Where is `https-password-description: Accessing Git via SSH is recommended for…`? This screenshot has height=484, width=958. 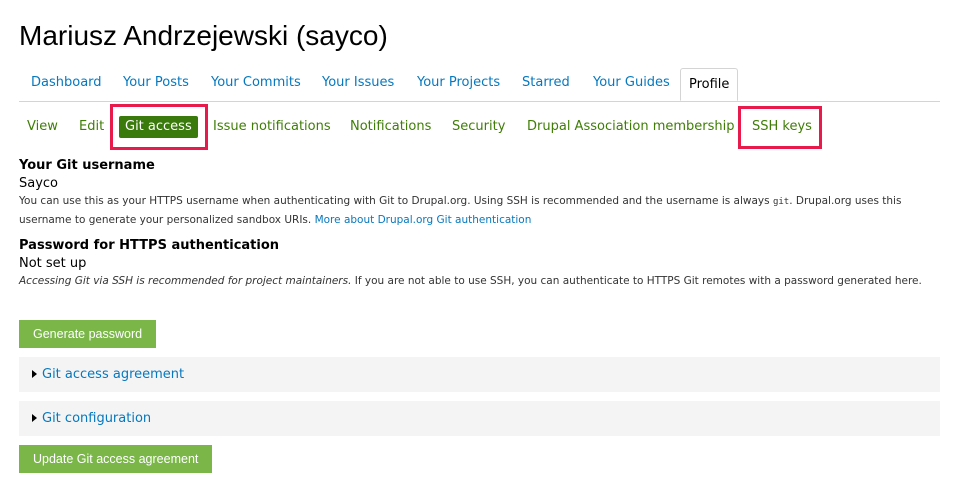 https-password-description: Accessing Git via SSH is recommended for… is located at coordinates (476, 281).